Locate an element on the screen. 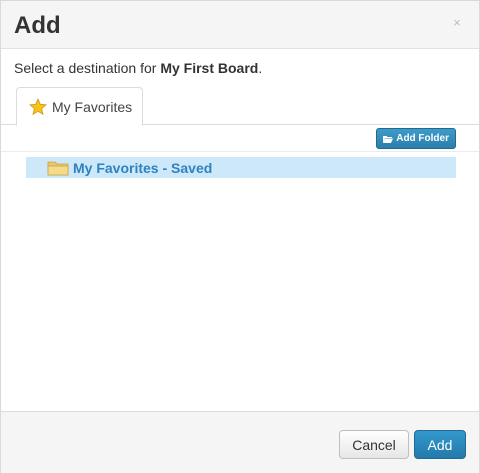 The width and height of the screenshot is (480, 473). close-button: × is located at coordinates (457, 23).